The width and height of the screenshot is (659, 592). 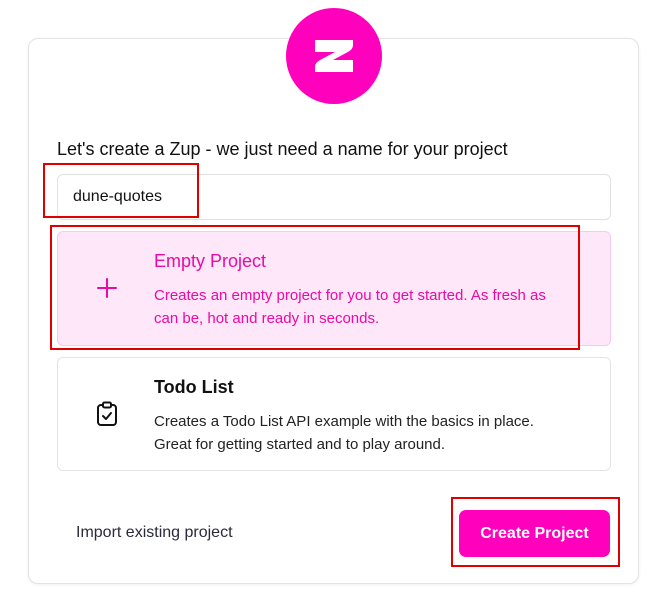 What do you see at coordinates (154, 533) in the screenshot?
I see `import-existing-project-link: Import existing project` at bounding box center [154, 533].